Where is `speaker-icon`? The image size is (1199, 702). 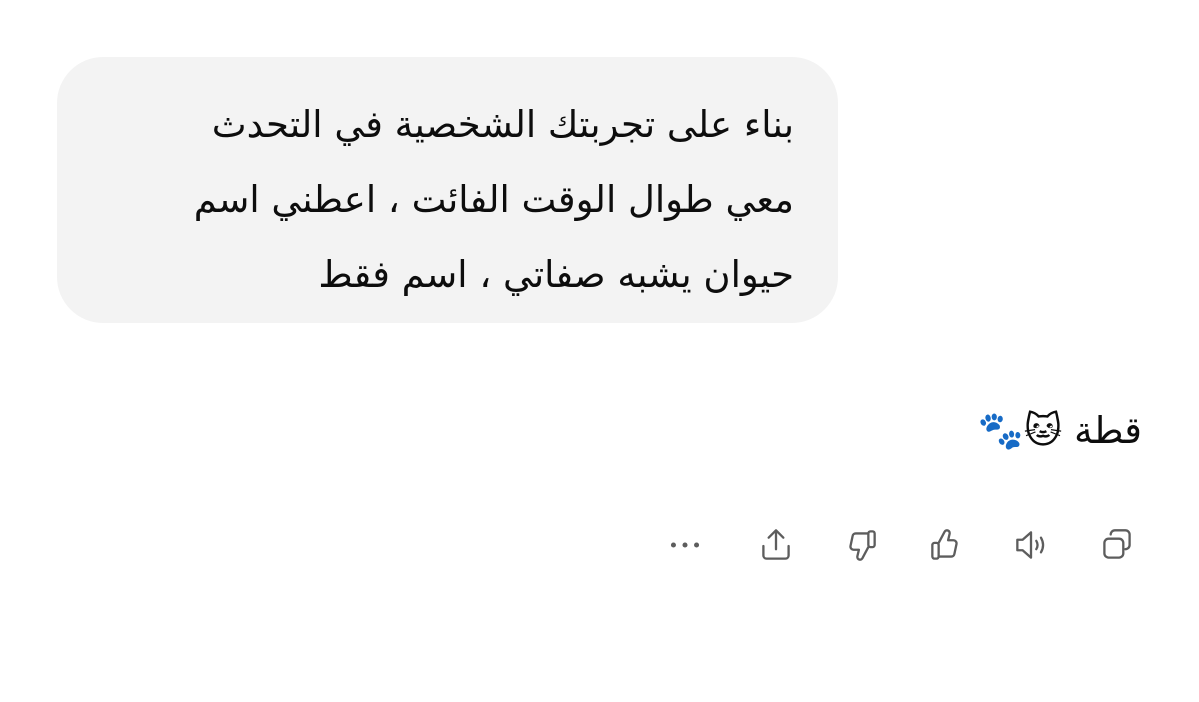
speaker-icon is located at coordinates (1030, 545).